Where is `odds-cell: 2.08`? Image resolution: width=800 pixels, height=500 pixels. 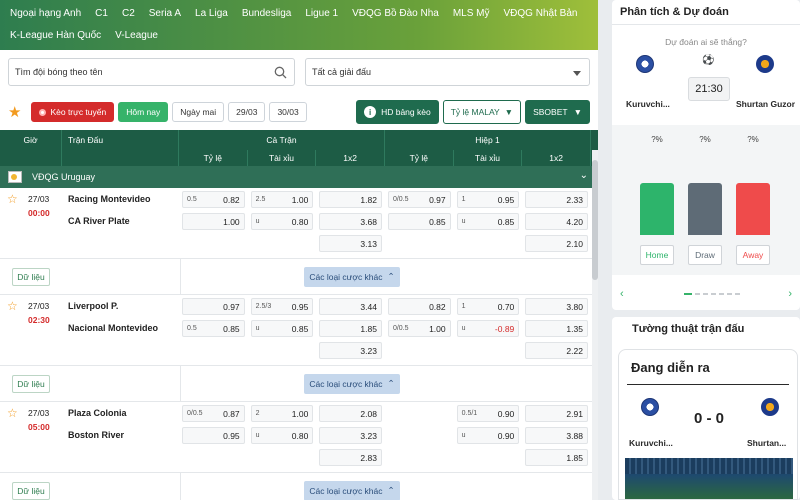 odds-cell: 2.08 is located at coordinates (350, 413).